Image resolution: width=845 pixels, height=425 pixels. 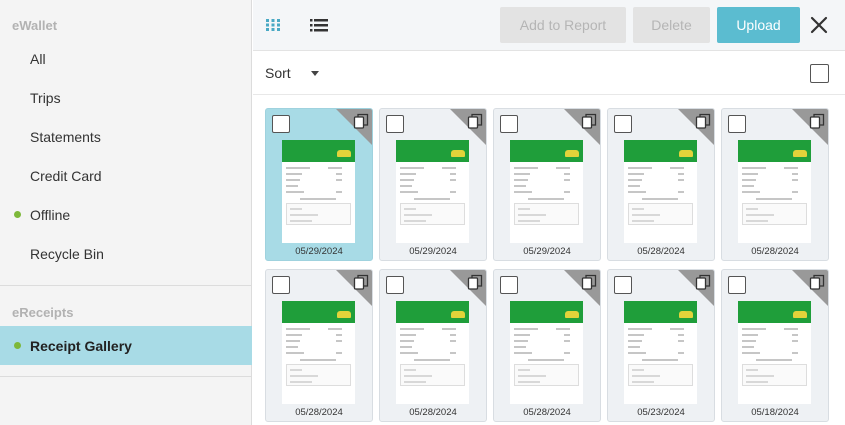 I want to click on delete-button: Delete, so click(x=671, y=25).